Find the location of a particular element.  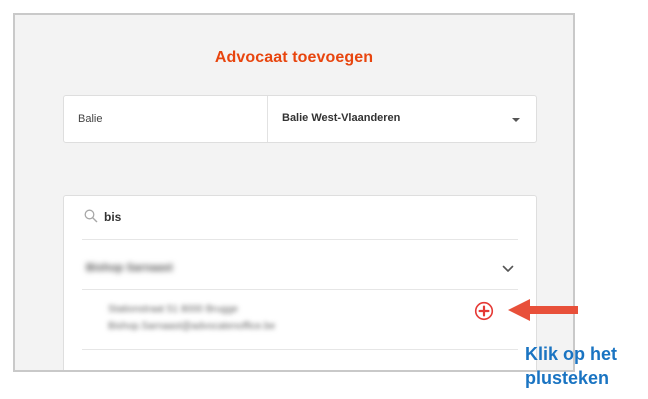

search-icon is located at coordinates (91, 216).